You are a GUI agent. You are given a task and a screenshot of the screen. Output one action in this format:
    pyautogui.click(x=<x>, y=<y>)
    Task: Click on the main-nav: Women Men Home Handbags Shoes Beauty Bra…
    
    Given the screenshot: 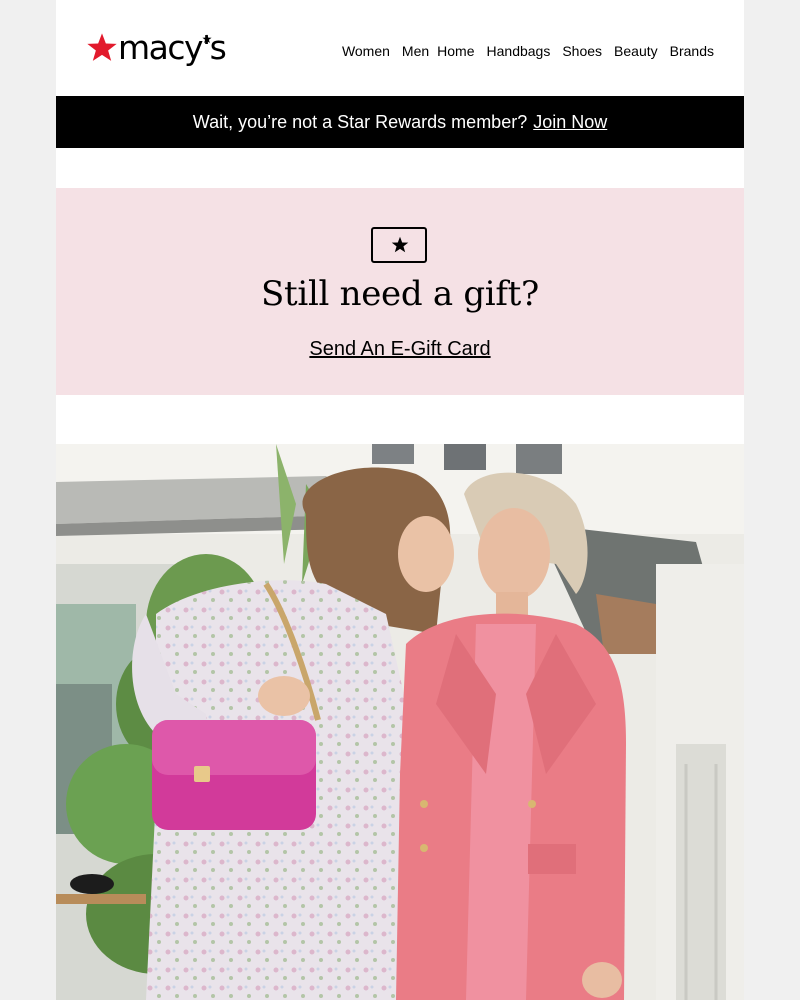 What is the action you would take?
    pyautogui.click(x=522, y=51)
    